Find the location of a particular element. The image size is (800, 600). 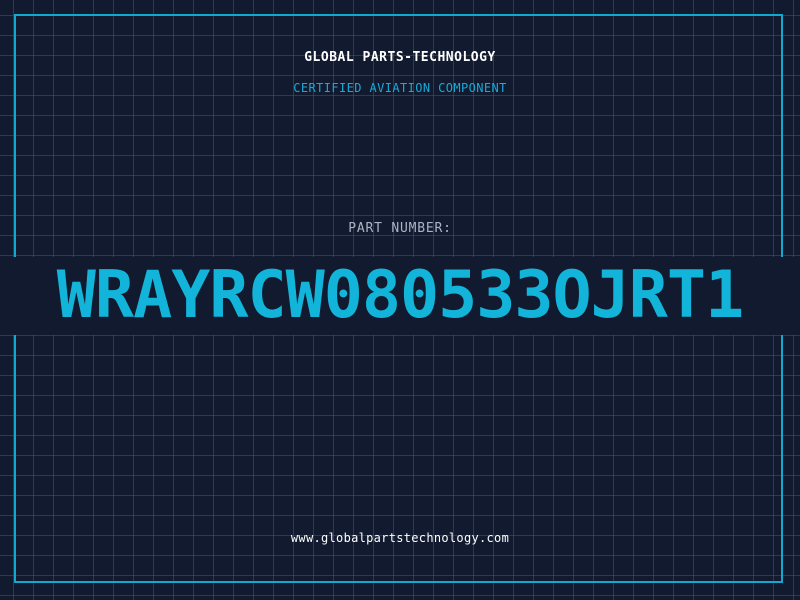

certification-subtitle: CERTIFIED AVIATION COMPONENT is located at coordinates (400, 88).